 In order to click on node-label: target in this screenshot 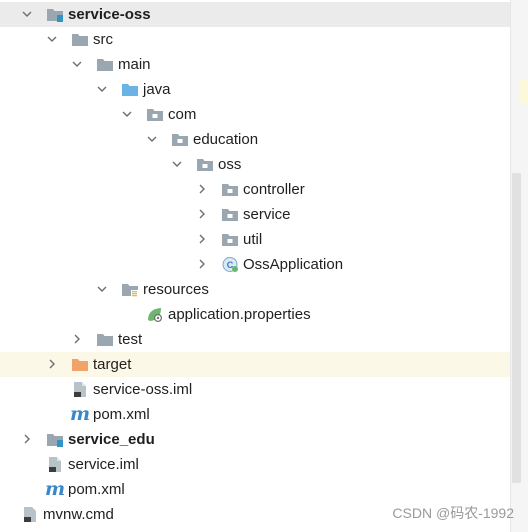, I will do `click(112, 364)`.